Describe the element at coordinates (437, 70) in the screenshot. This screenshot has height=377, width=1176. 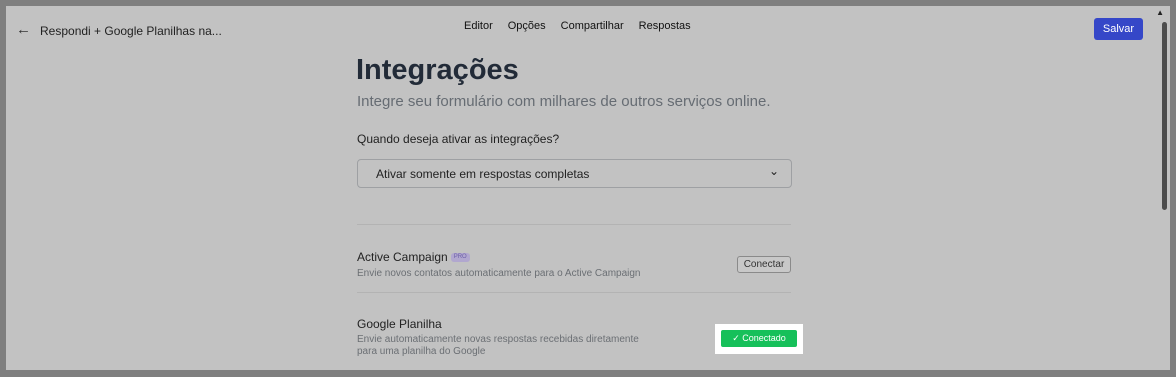
I see `page-title: Integrações` at that location.